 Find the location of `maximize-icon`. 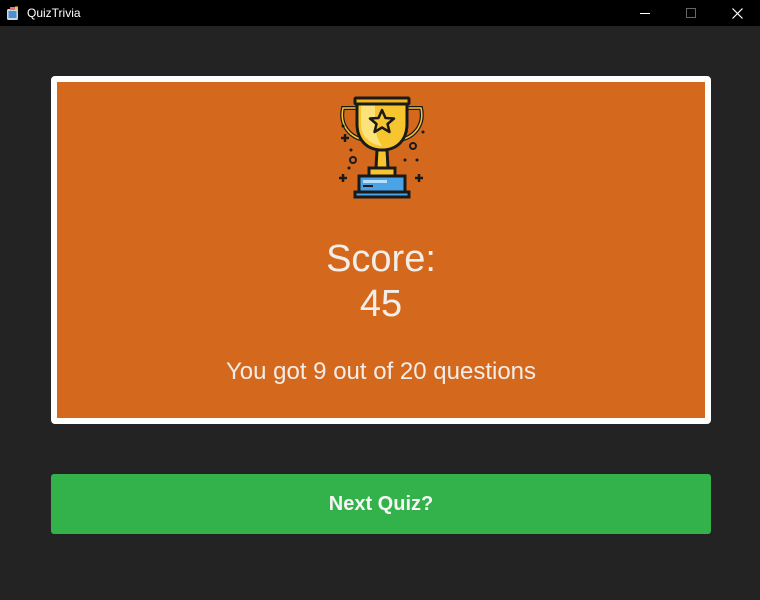

maximize-icon is located at coordinates (691, 13).